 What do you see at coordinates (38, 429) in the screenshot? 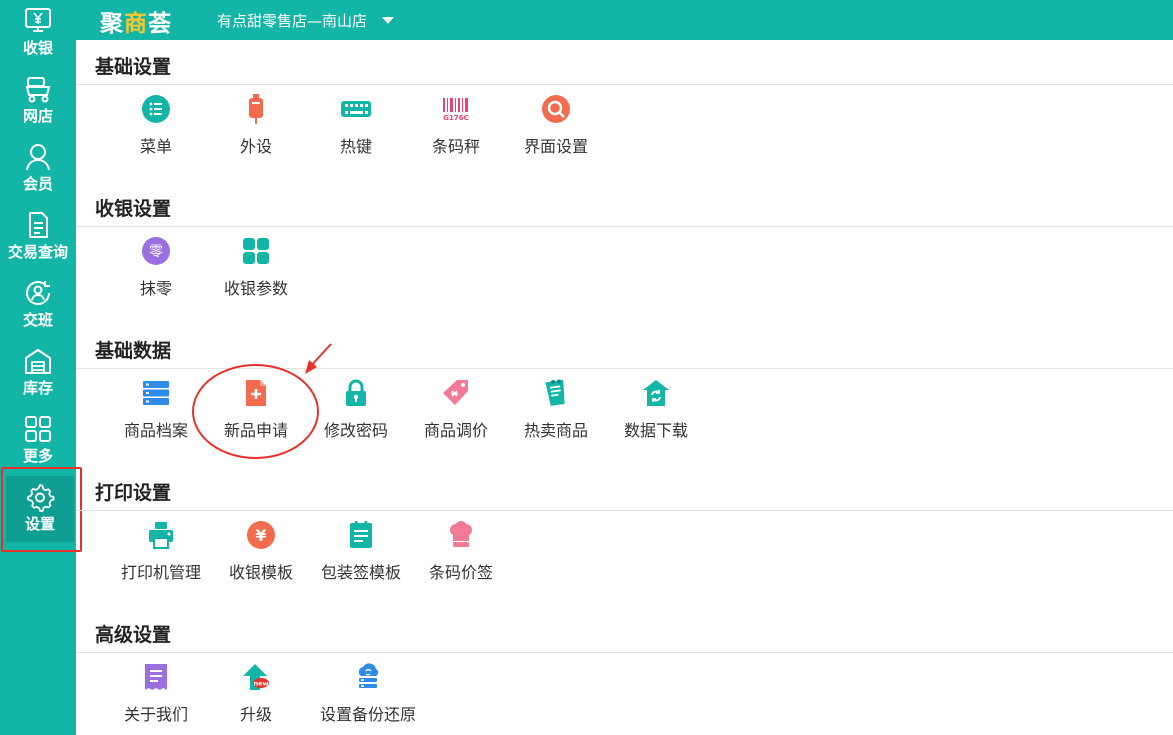
I see `more-grid-icon` at bounding box center [38, 429].